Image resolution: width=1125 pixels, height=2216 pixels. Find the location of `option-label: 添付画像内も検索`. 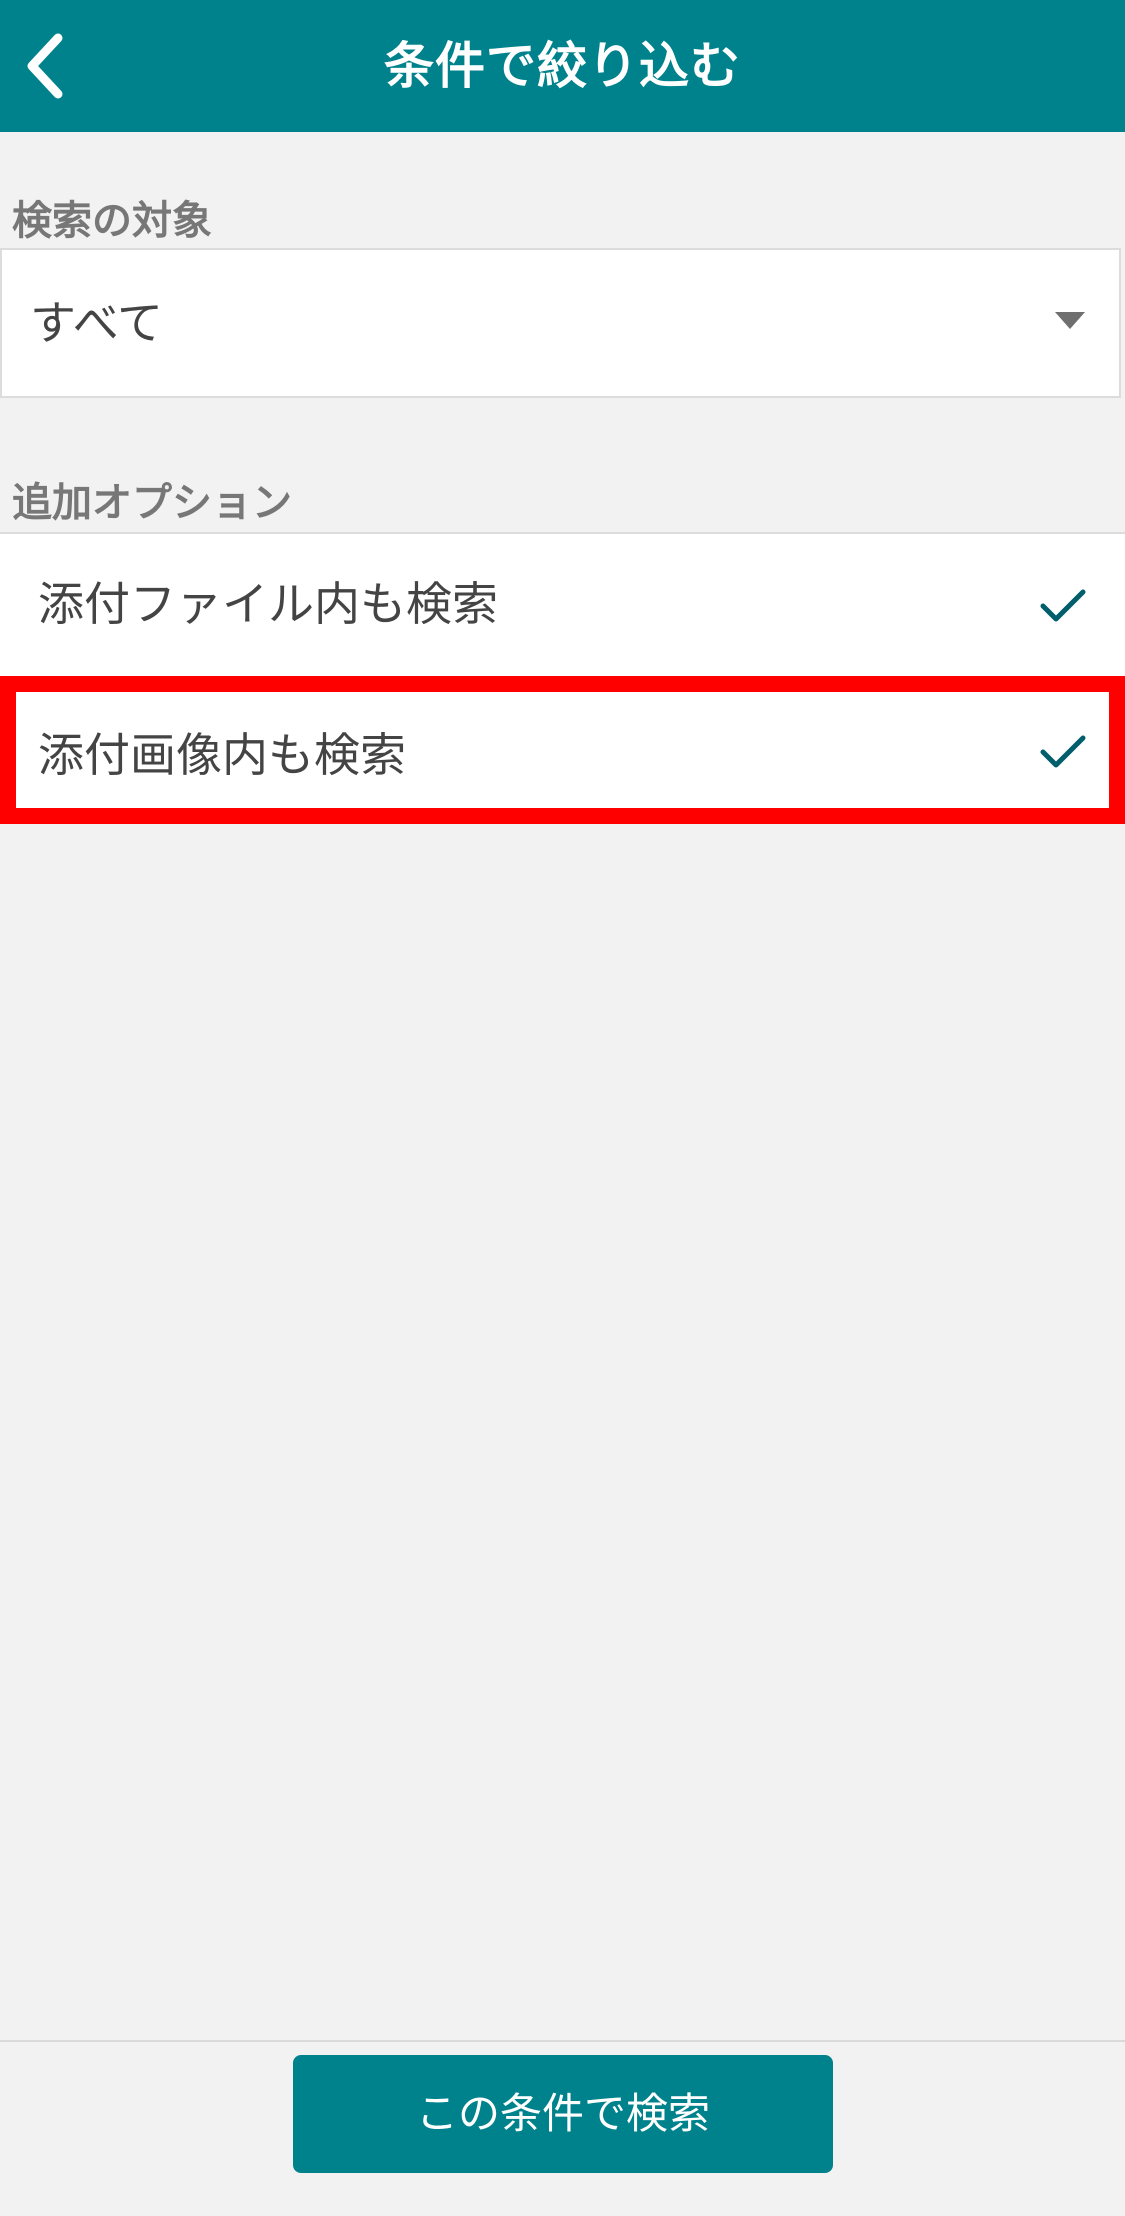

option-label: 添付画像内も検索 is located at coordinates (222, 755).